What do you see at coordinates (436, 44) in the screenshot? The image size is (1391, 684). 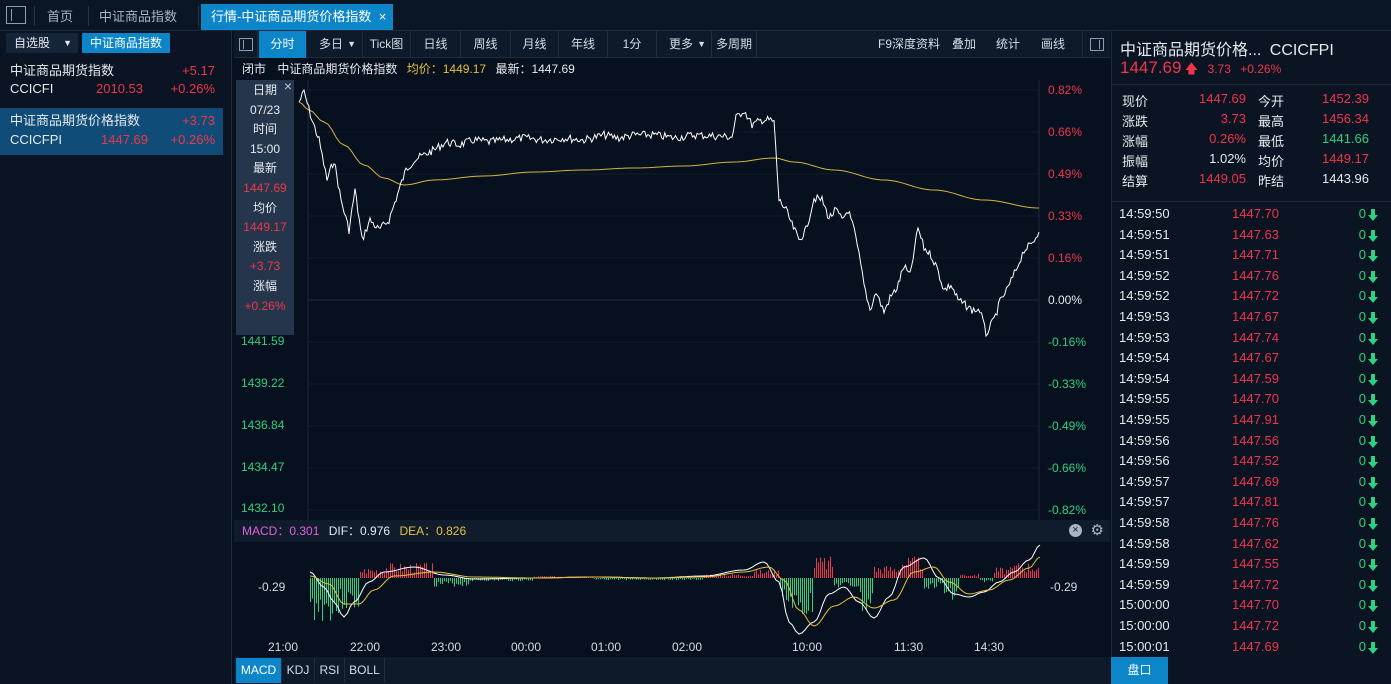 I see `tab-daily: 日线` at bounding box center [436, 44].